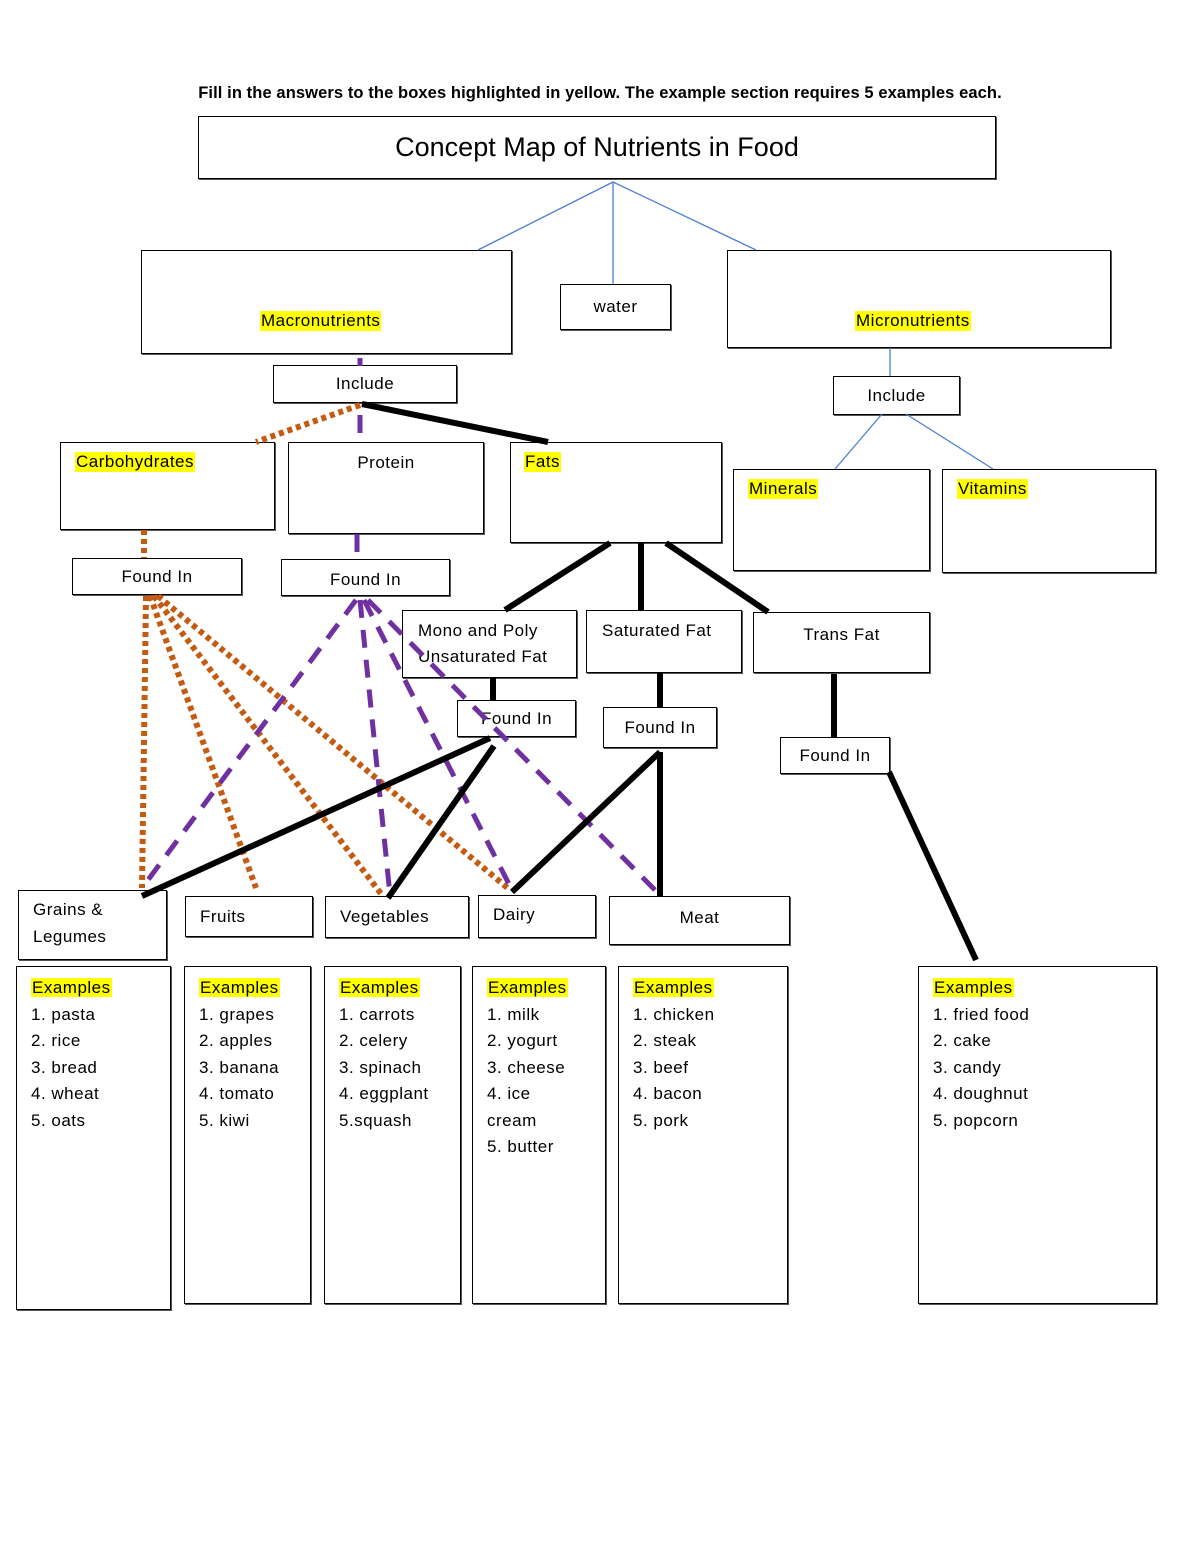 The height and width of the screenshot is (1553, 1200). I want to click on connector-include-fats, so click(455, 423).